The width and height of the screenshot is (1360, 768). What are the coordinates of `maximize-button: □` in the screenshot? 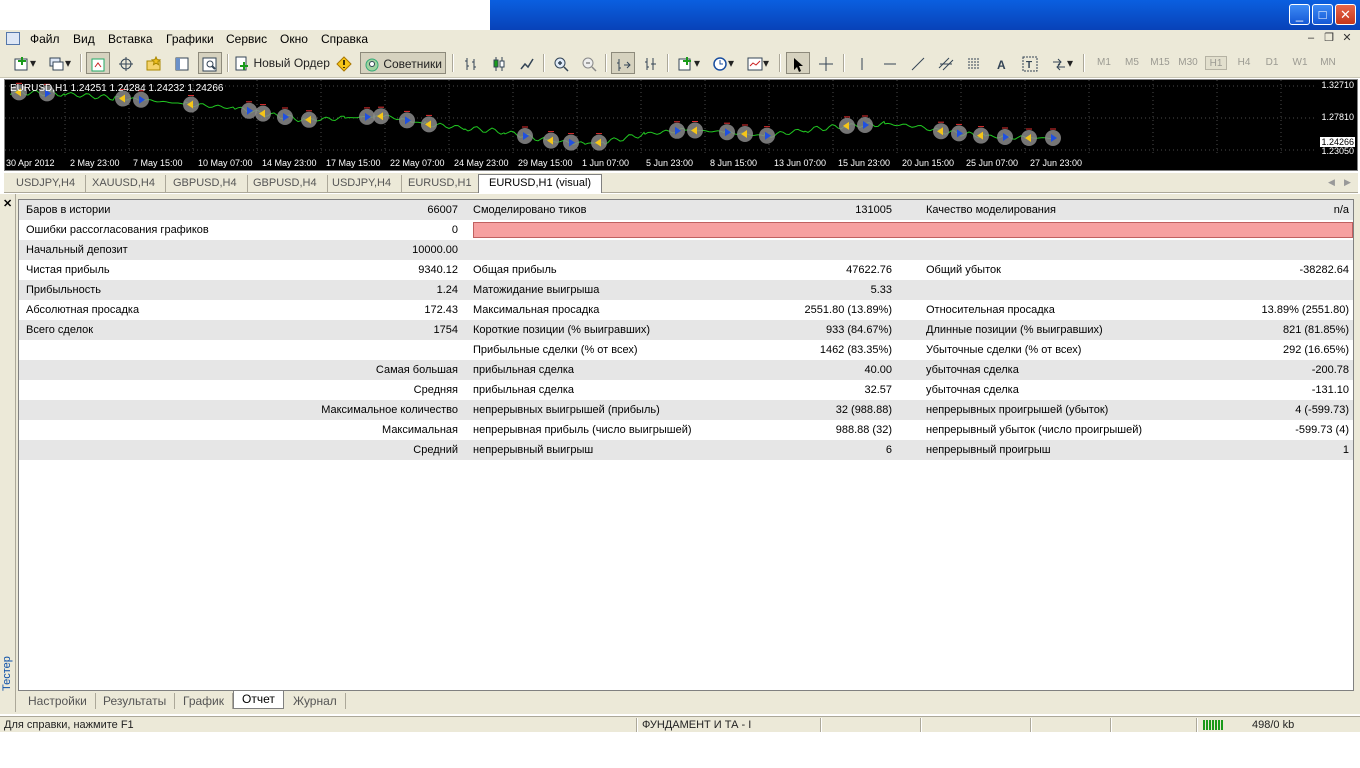 It's located at (1322, 14).